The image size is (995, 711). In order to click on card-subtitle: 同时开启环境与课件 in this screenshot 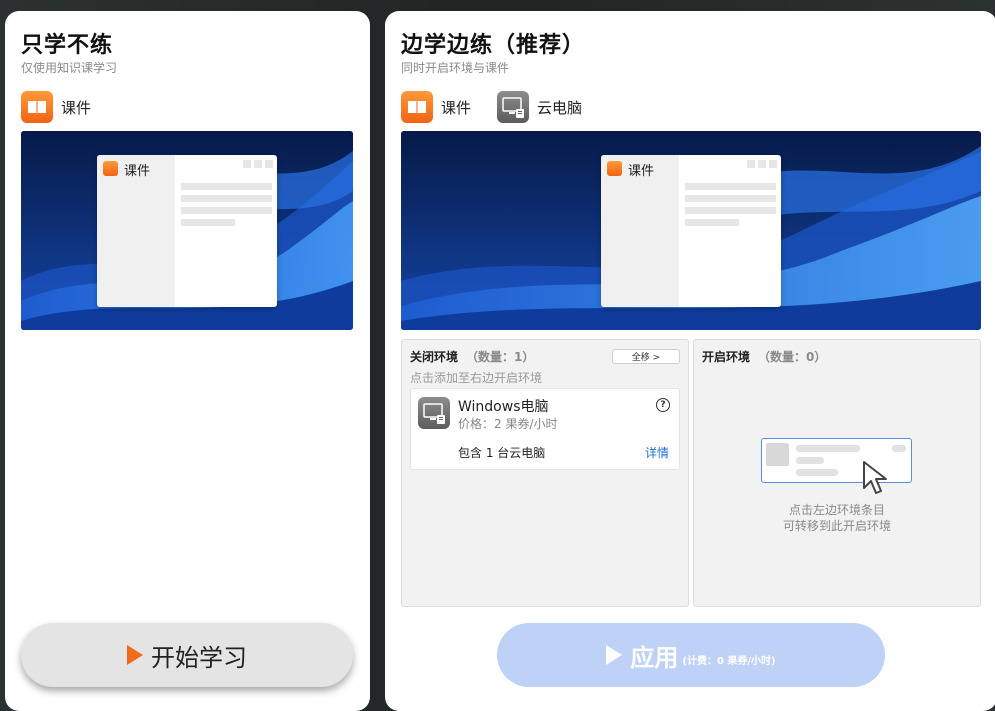, I will do `click(455, 68)`.